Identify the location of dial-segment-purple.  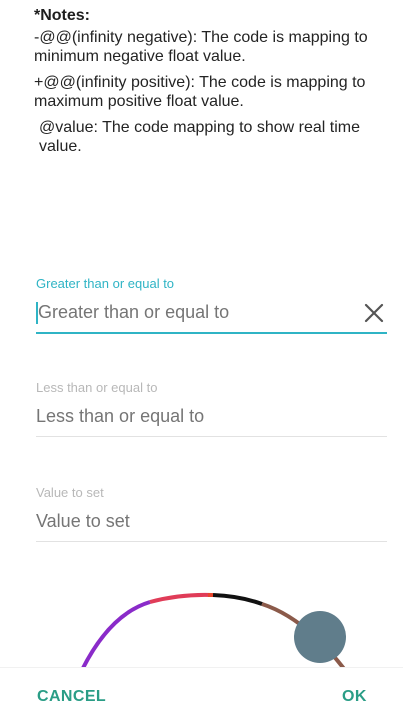
(115, 635).